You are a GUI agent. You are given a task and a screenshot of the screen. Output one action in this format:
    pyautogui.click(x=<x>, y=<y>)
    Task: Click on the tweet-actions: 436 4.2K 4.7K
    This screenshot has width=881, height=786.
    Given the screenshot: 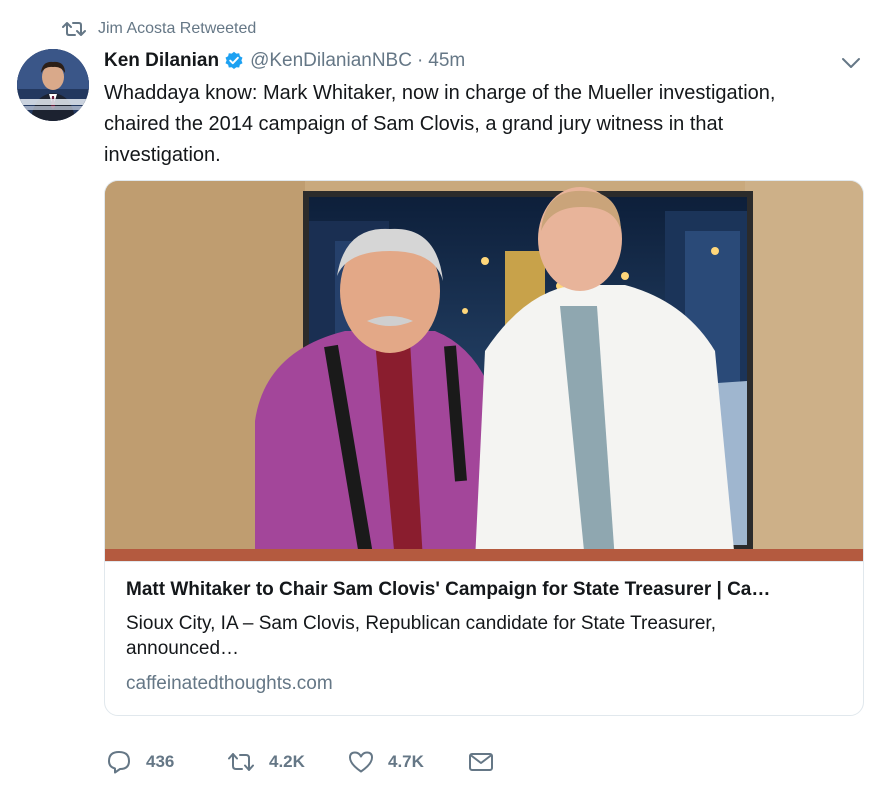 What is the action you would take?
    pyautogui.click(x=300, y=762)
    